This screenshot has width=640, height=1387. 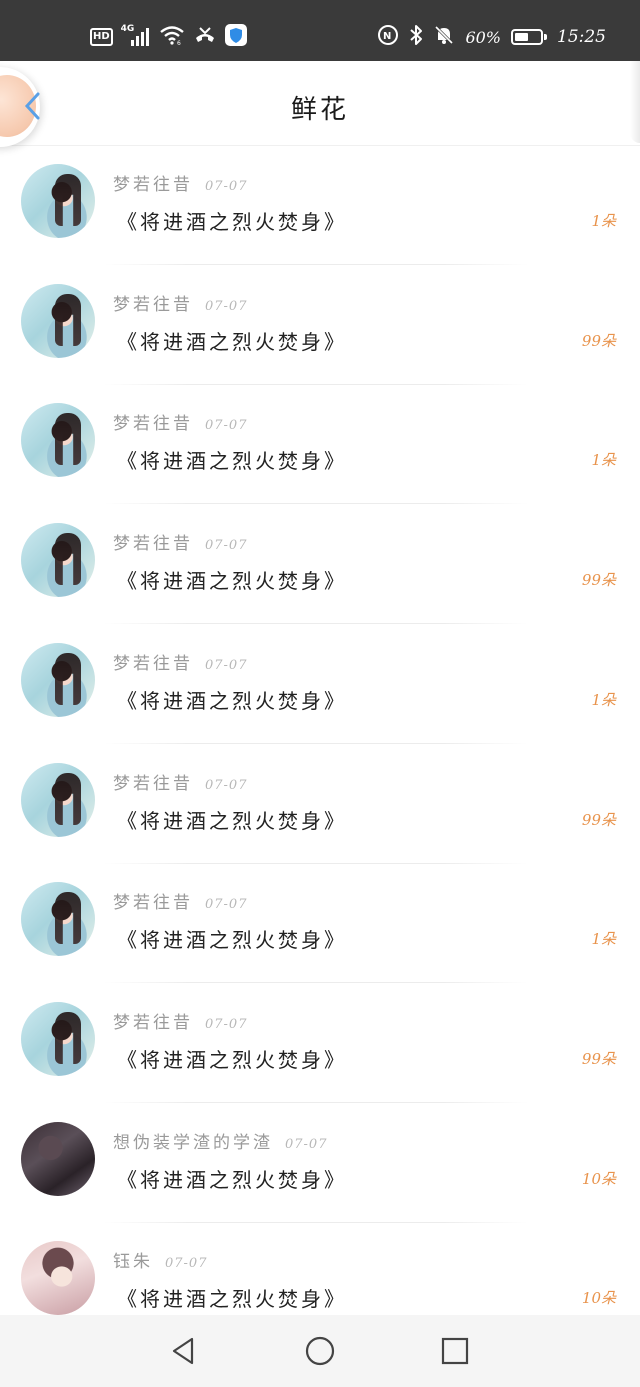 What do you see at coordinates (320, 30) in the screenshot?
I see `status-bar: HD 4G 6 N 60% 15:25` at bounding box center [320, 30].